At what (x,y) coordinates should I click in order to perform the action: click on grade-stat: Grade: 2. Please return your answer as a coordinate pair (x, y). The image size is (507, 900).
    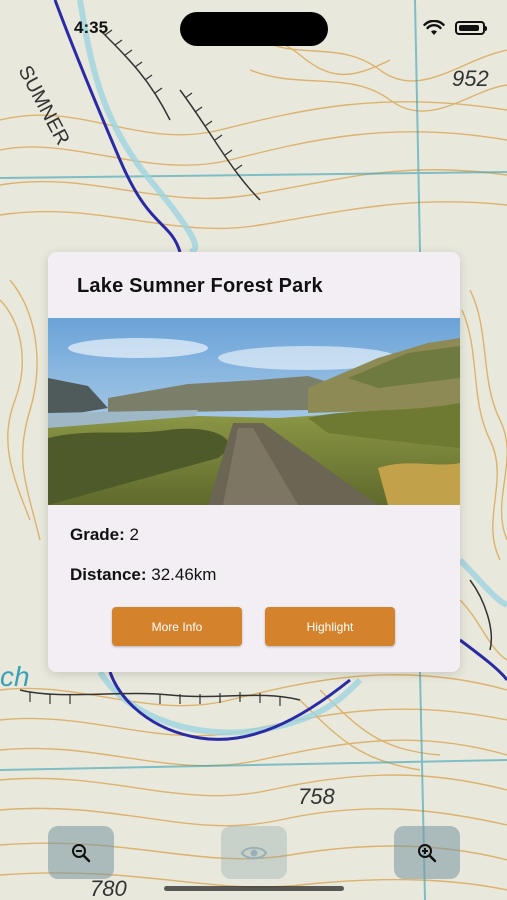
    Looking at the image, I should click on (104, 535).